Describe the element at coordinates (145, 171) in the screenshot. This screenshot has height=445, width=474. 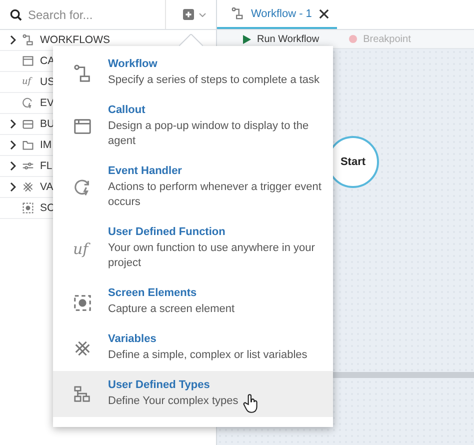
I see `menu-item-title: Event Handler` at that location.